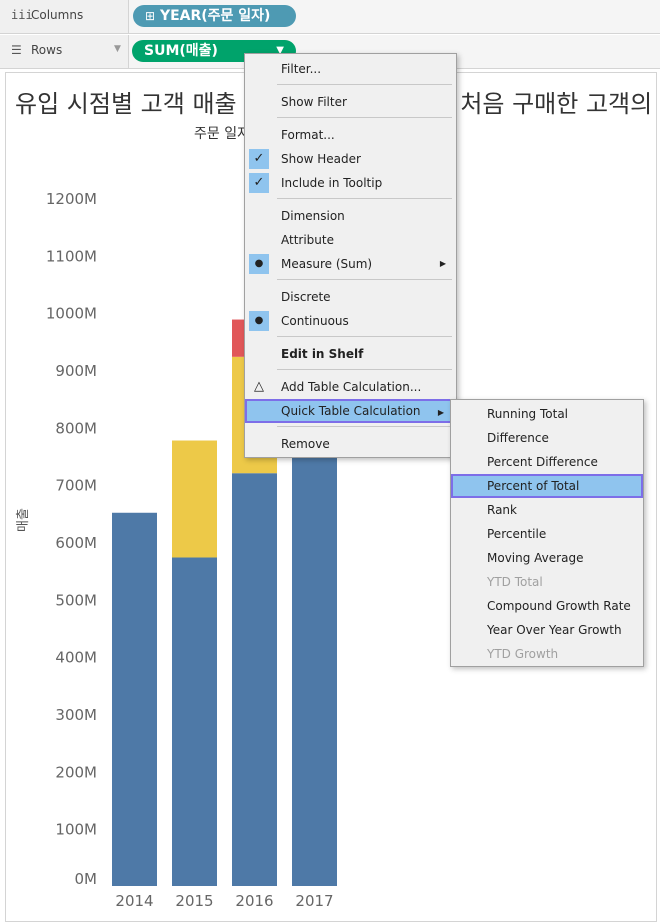 The image size is (660, 923). What do you see at coordinates (313, 216) in the screenshot?
I see `menu-item-label: Dimension` at bounding box center [313, 216].